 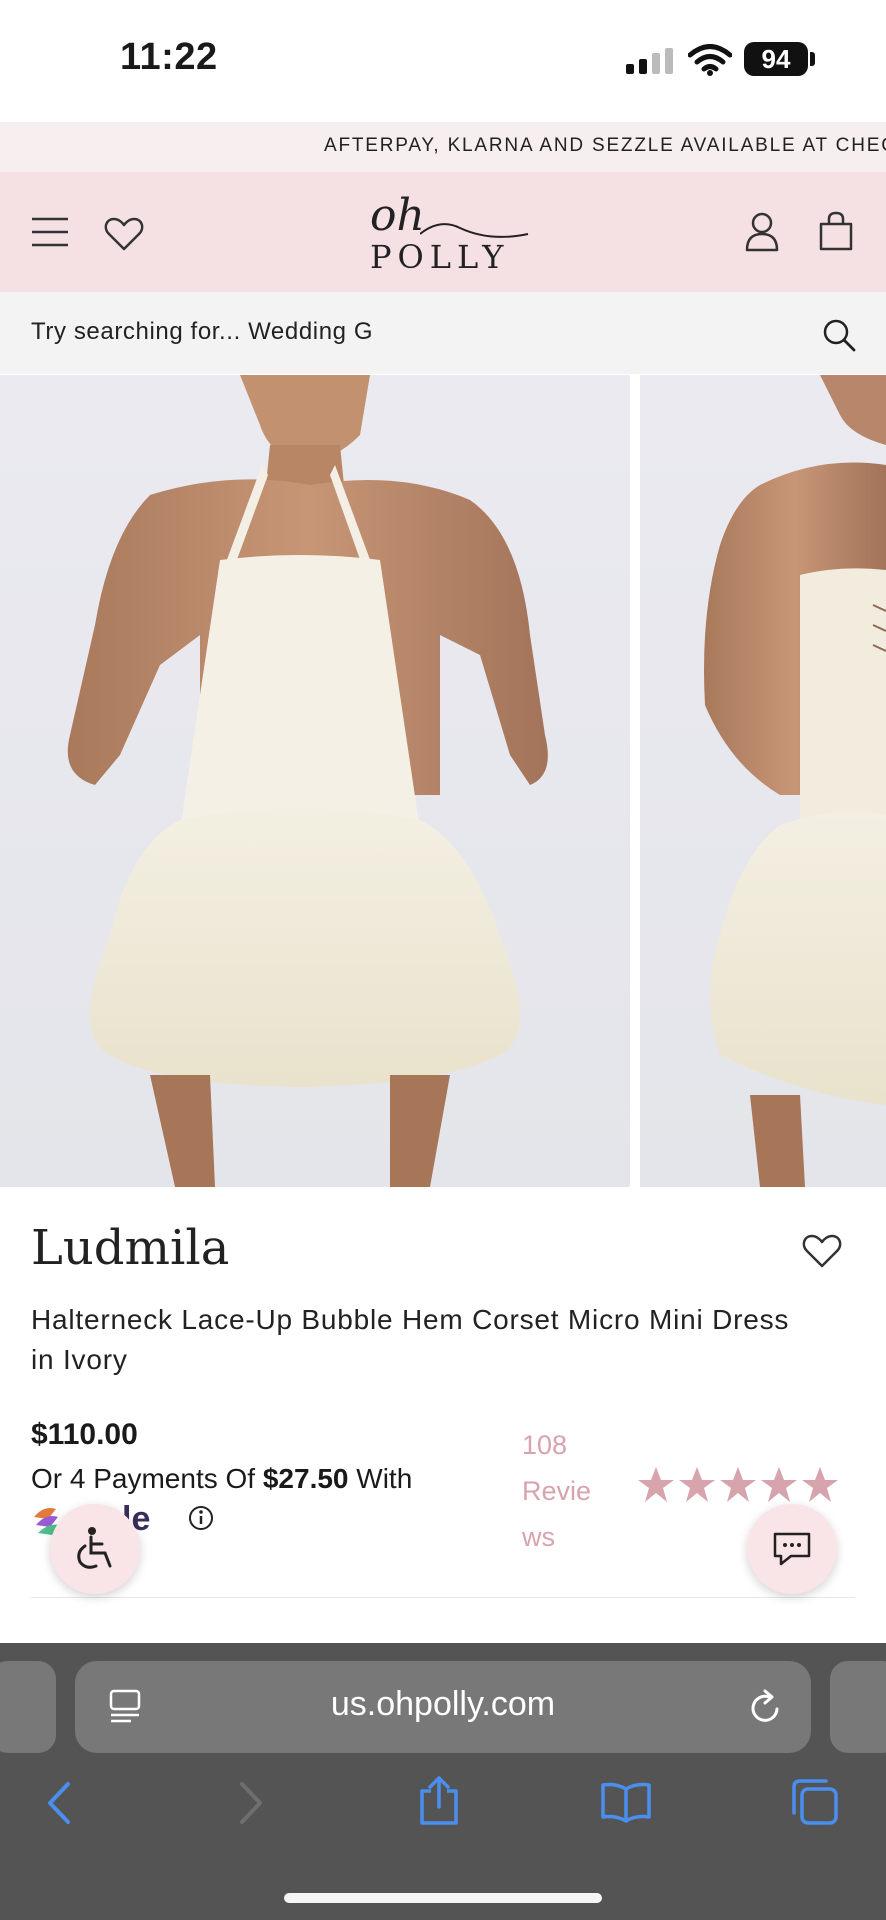 I want to click on installment-amount: $27.50, so click(x=305, y=1478).